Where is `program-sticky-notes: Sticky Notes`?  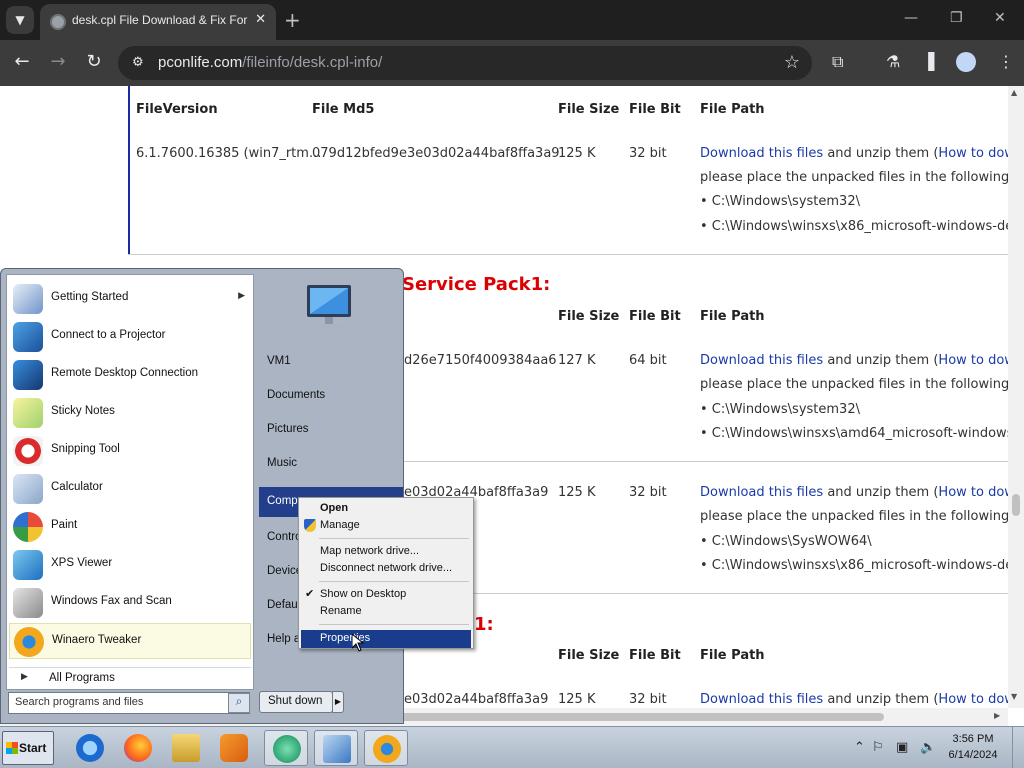
program-sticky-notes: Sticky Notes is located at coordinates (130, 413).